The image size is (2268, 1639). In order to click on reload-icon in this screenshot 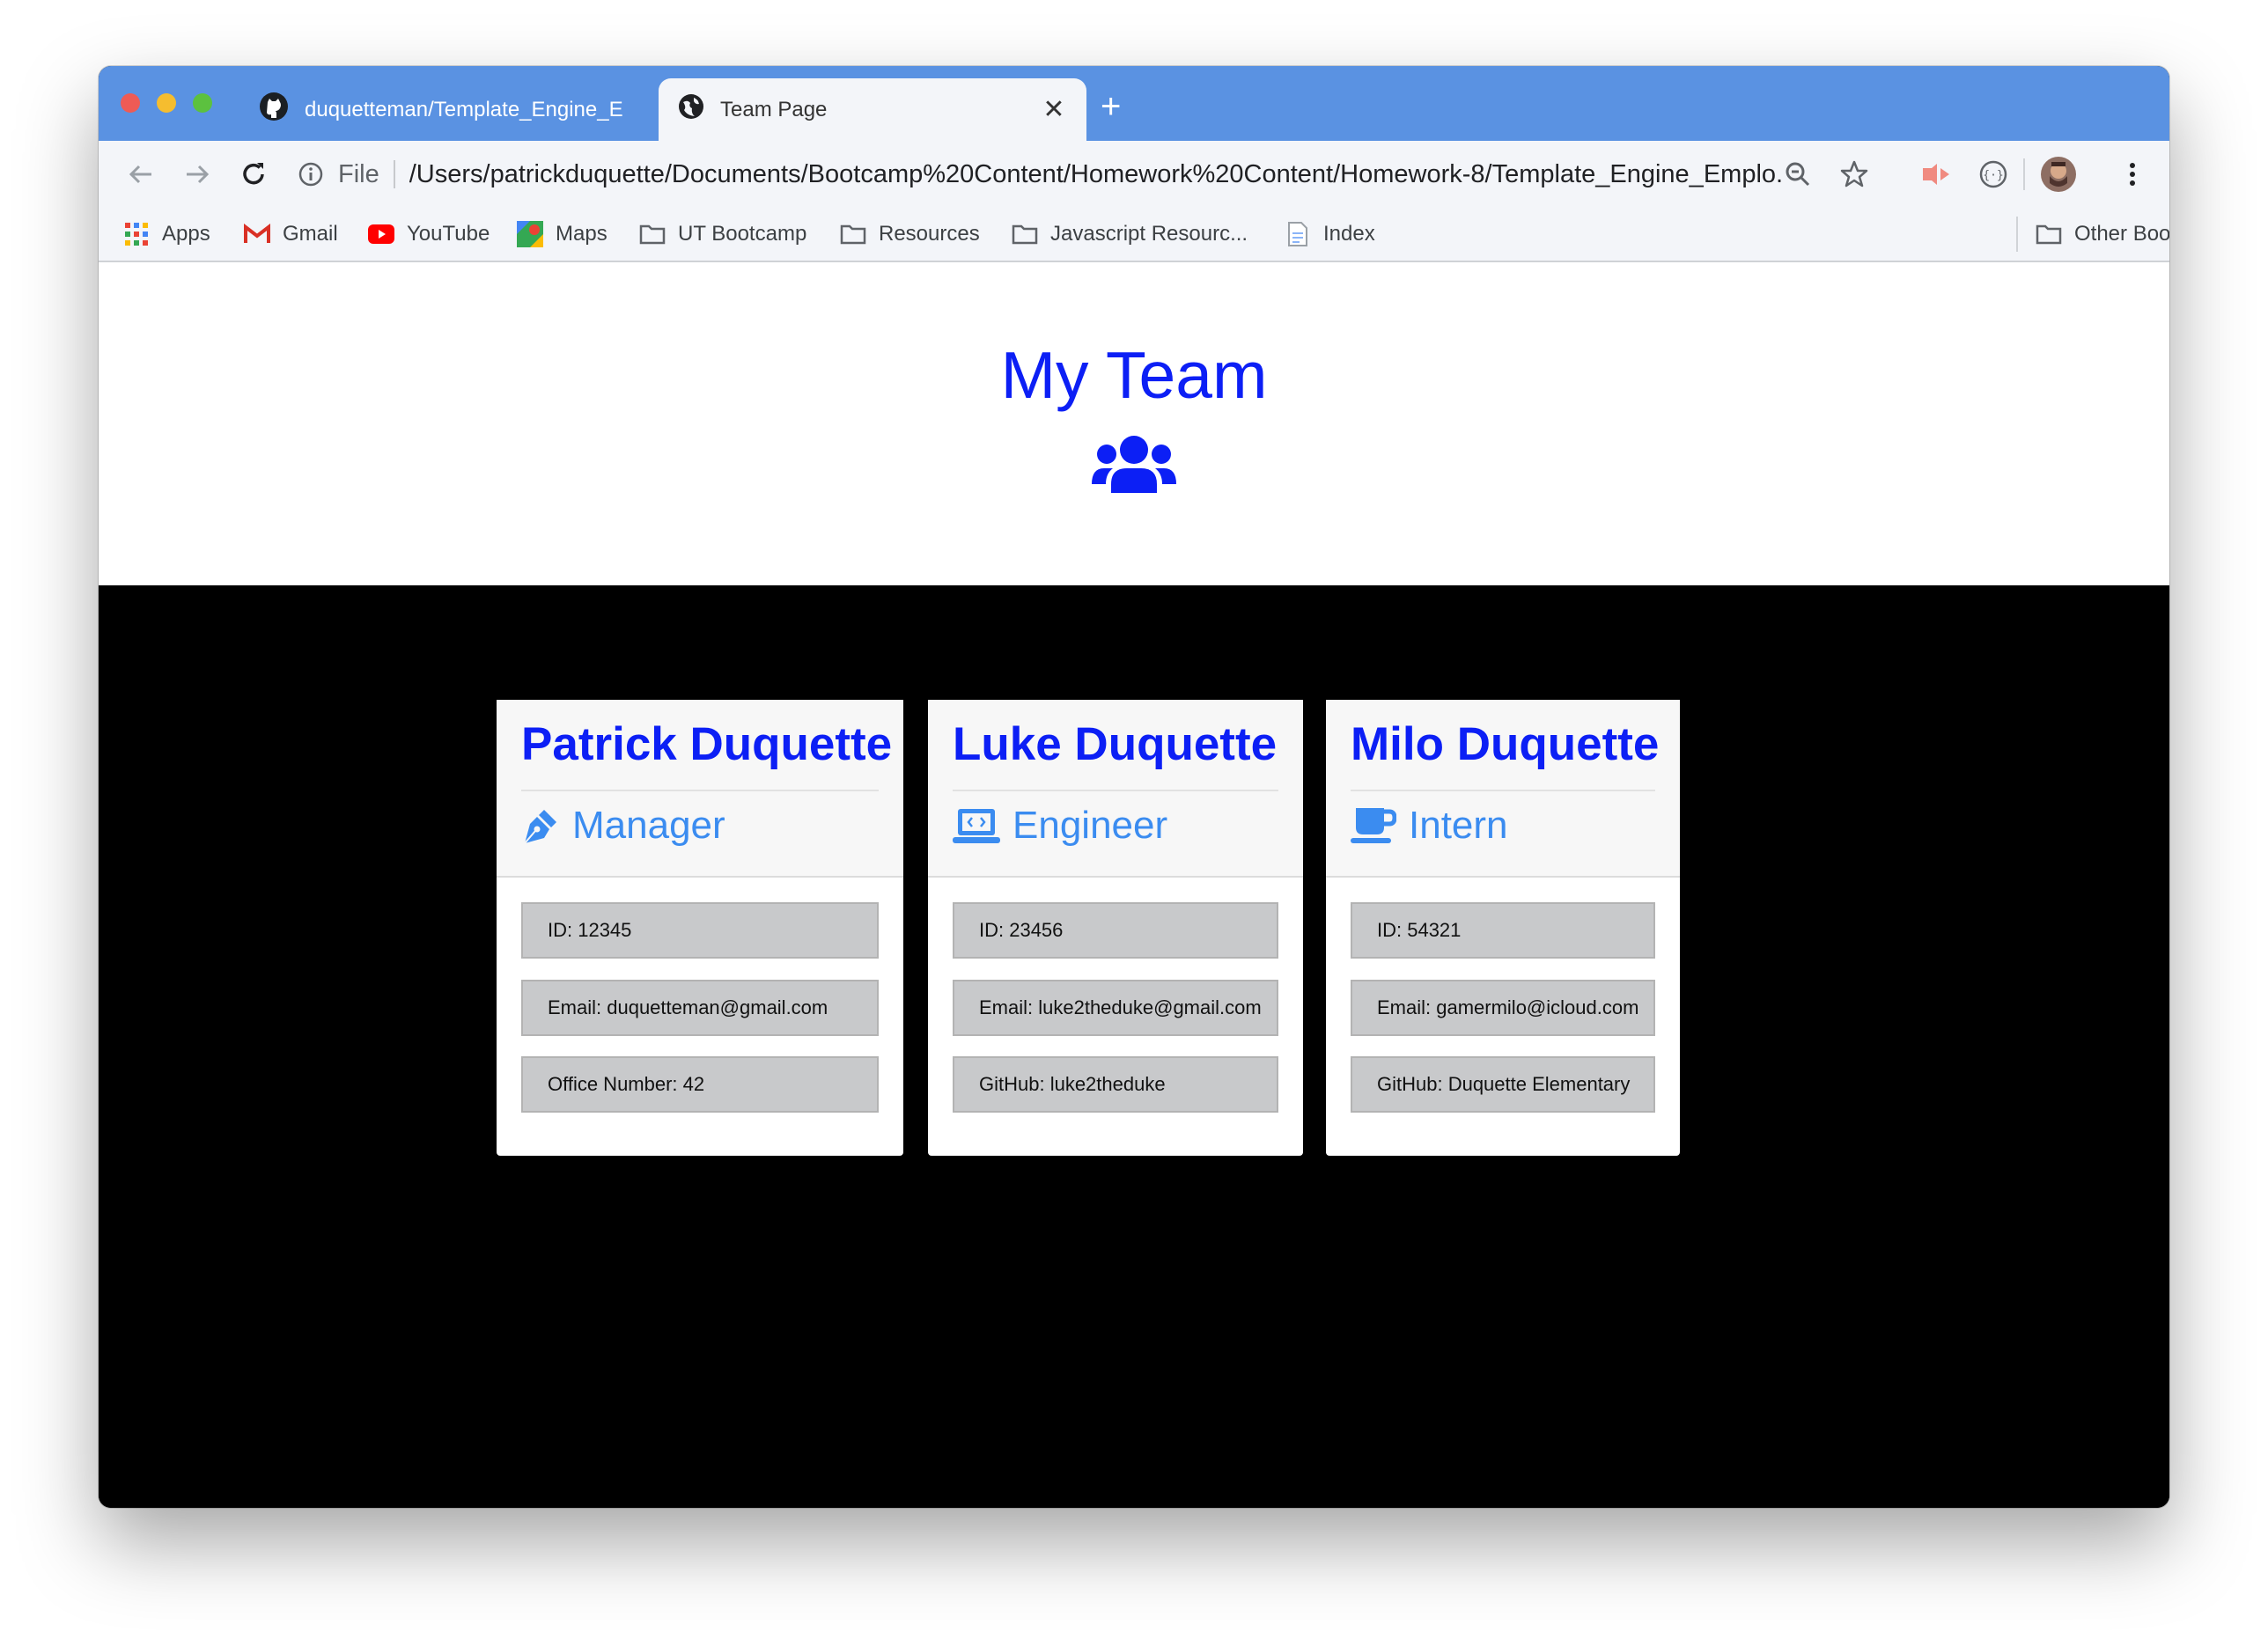, I will do `click(253, 174)`.